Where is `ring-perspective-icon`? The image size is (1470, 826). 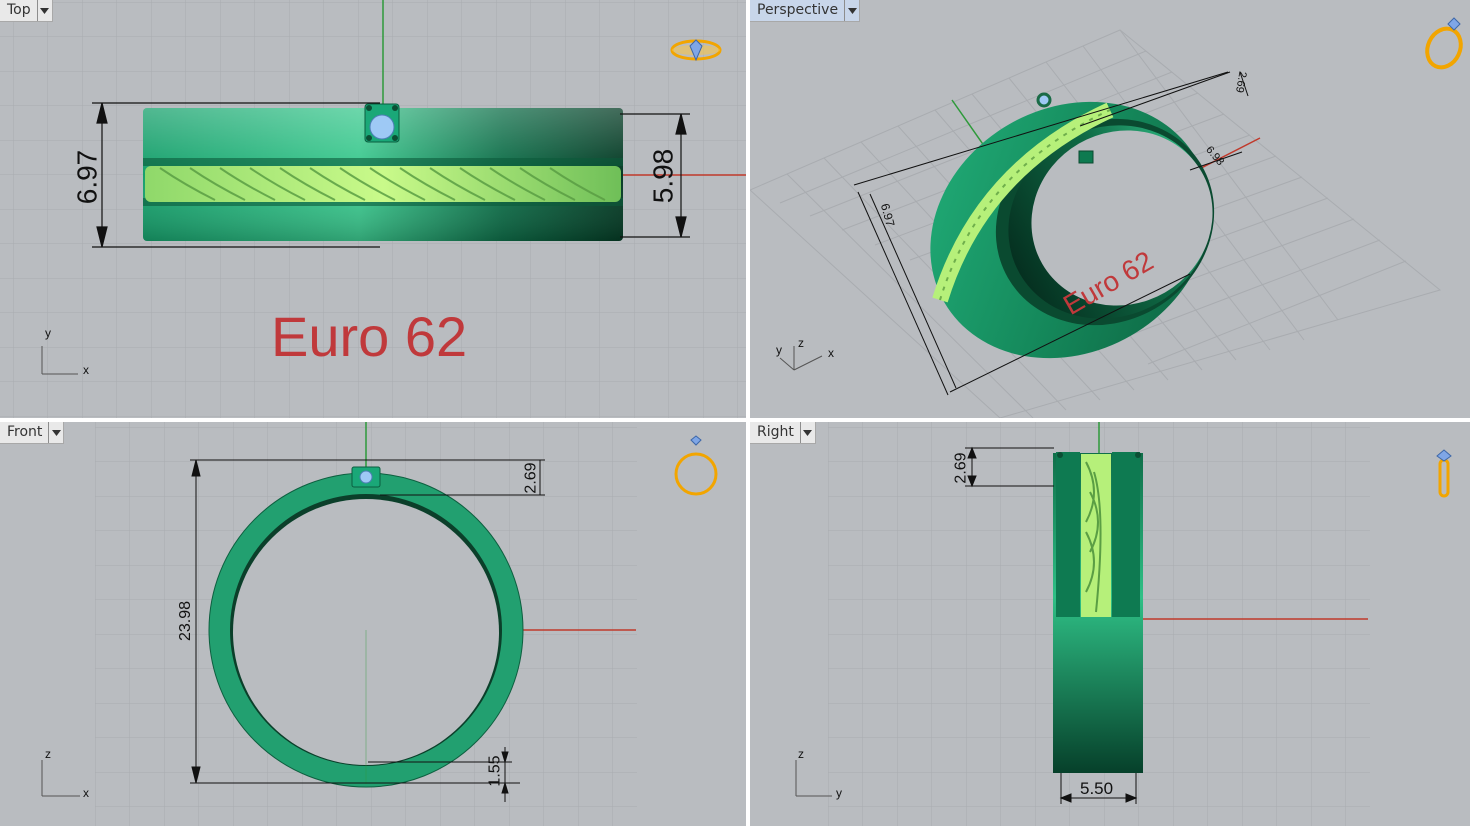
ring-perspective-icon is located at coordinates (1444, 45).